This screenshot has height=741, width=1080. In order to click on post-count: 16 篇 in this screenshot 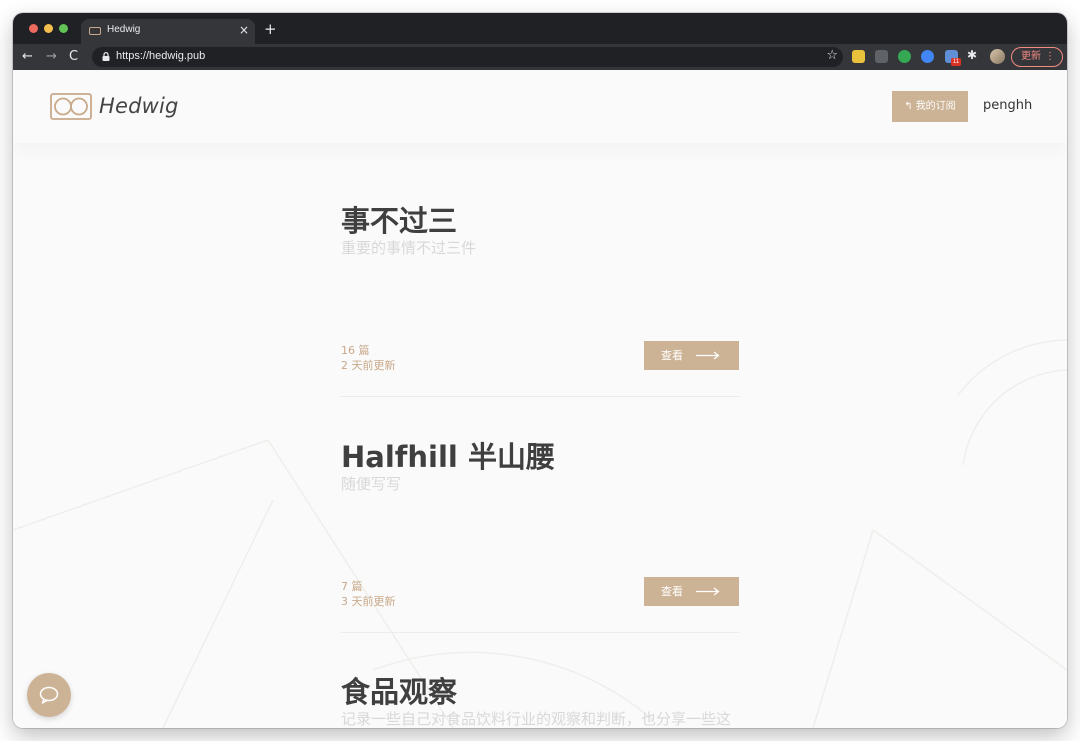, I will do `click(355, 350)`.